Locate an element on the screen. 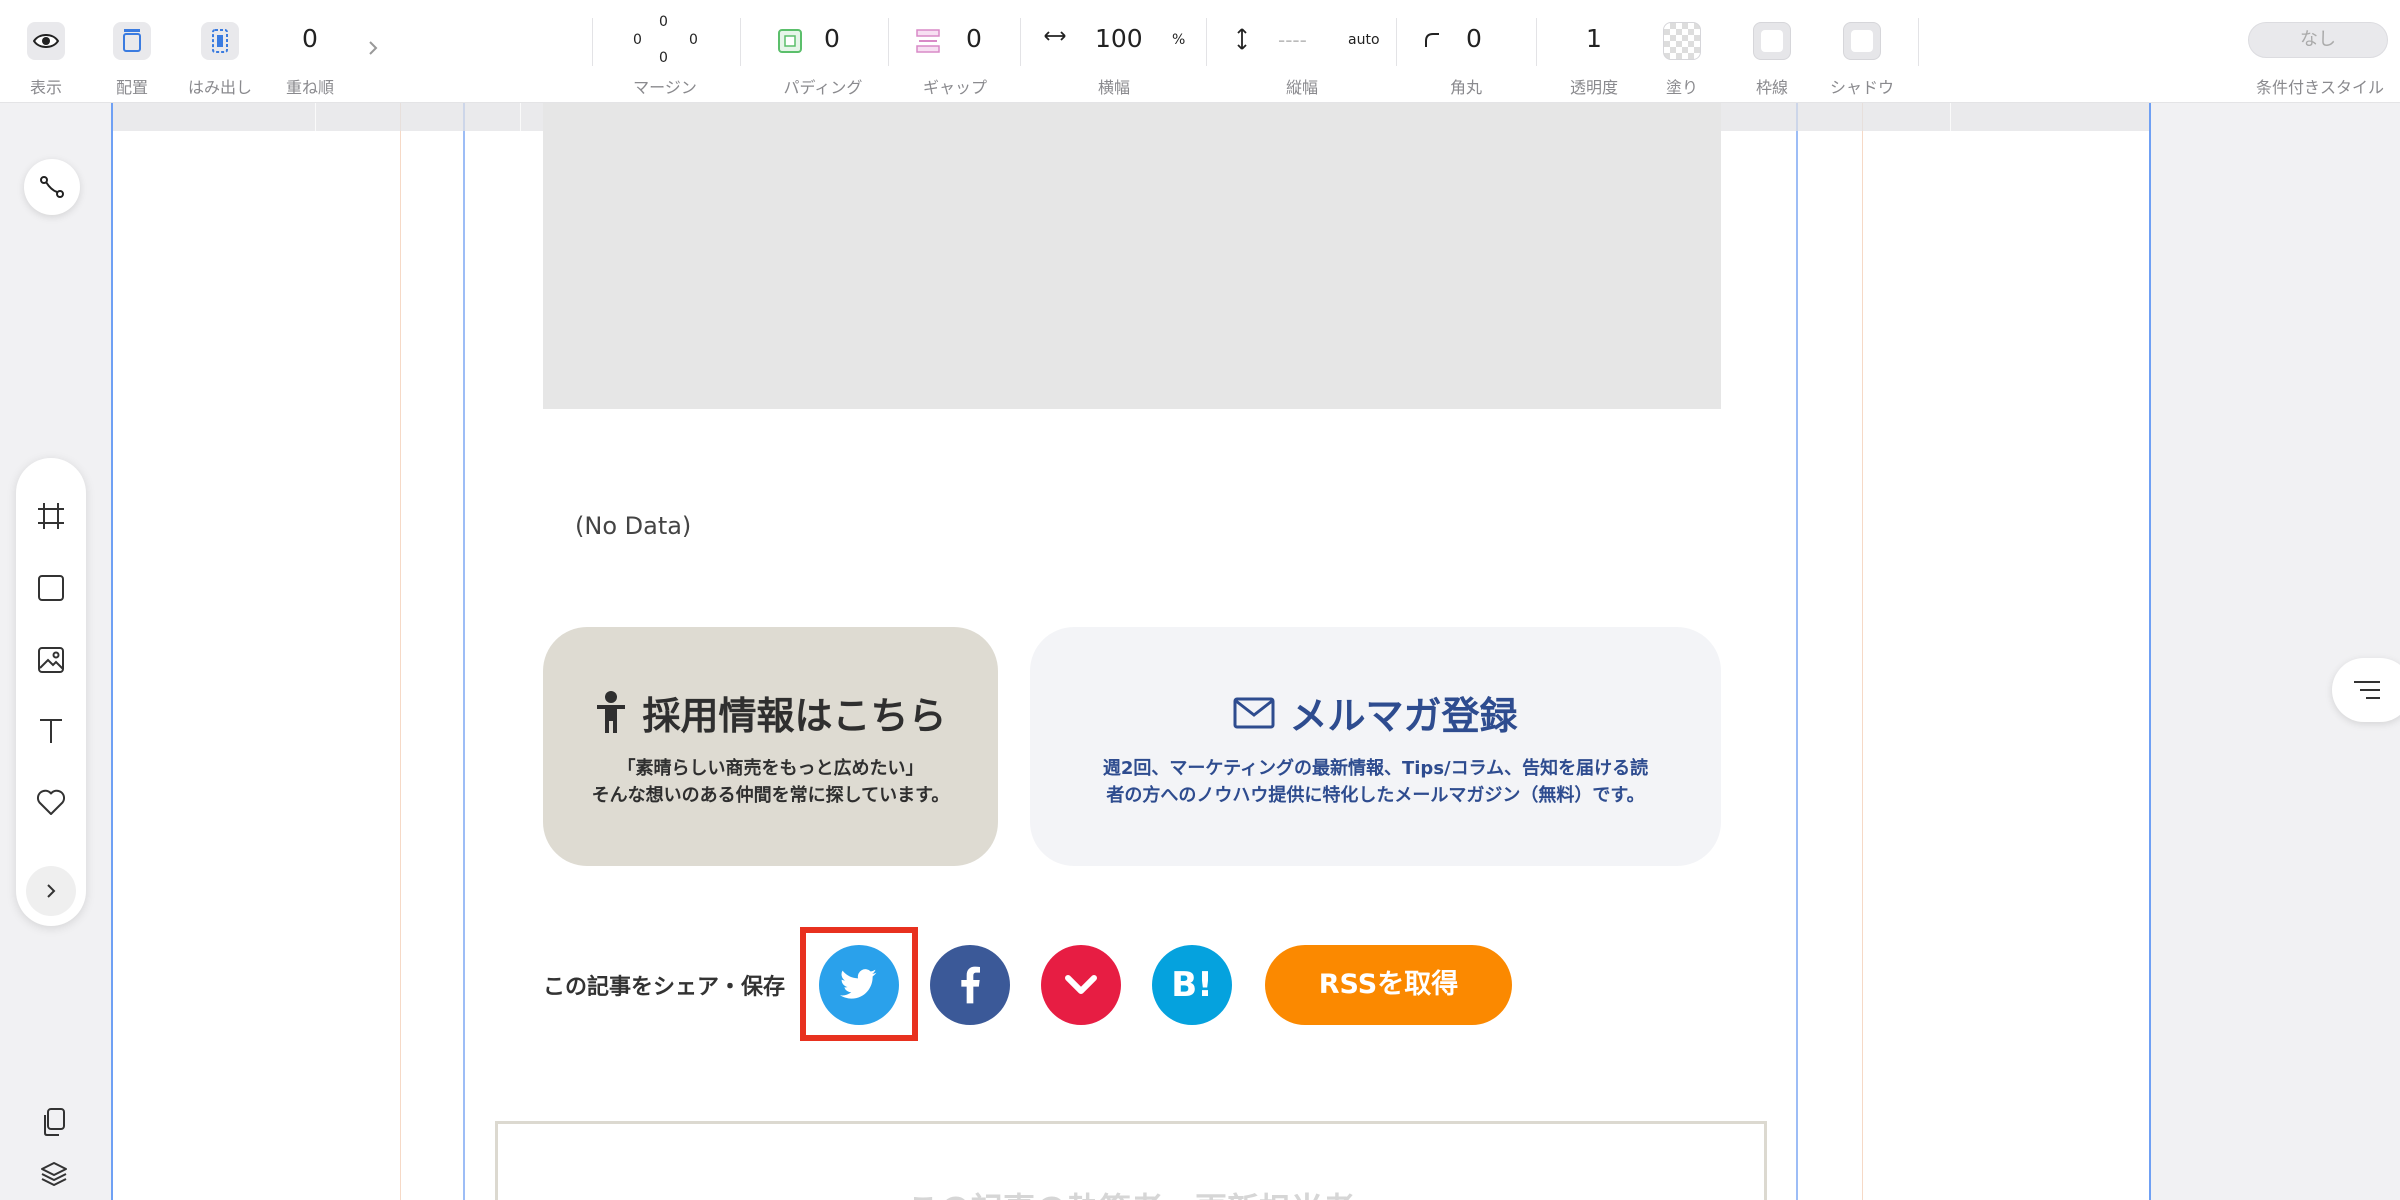 This screenshot has height=1200, width=2400. text-icon is located at coordinates (51, 731).